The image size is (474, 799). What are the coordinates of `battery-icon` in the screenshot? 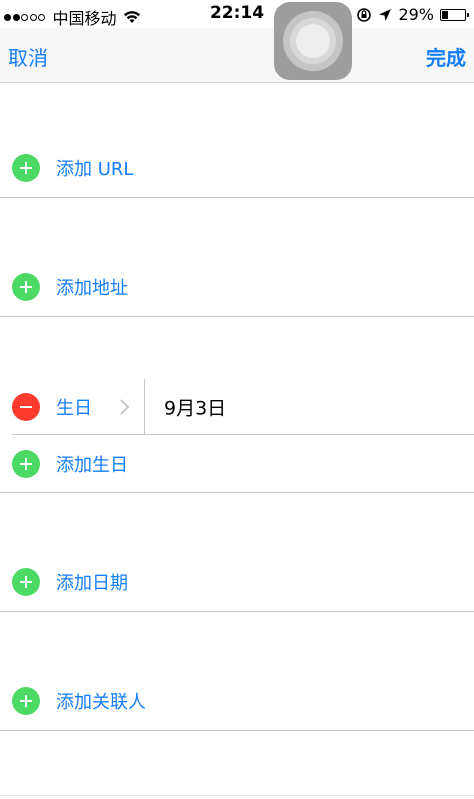 It's located at (454, 14).